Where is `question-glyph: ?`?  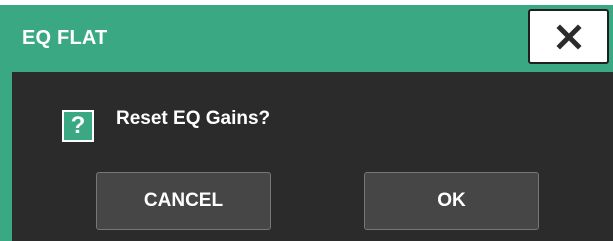
question-glyph: ? is located at coordinates (78, 125).